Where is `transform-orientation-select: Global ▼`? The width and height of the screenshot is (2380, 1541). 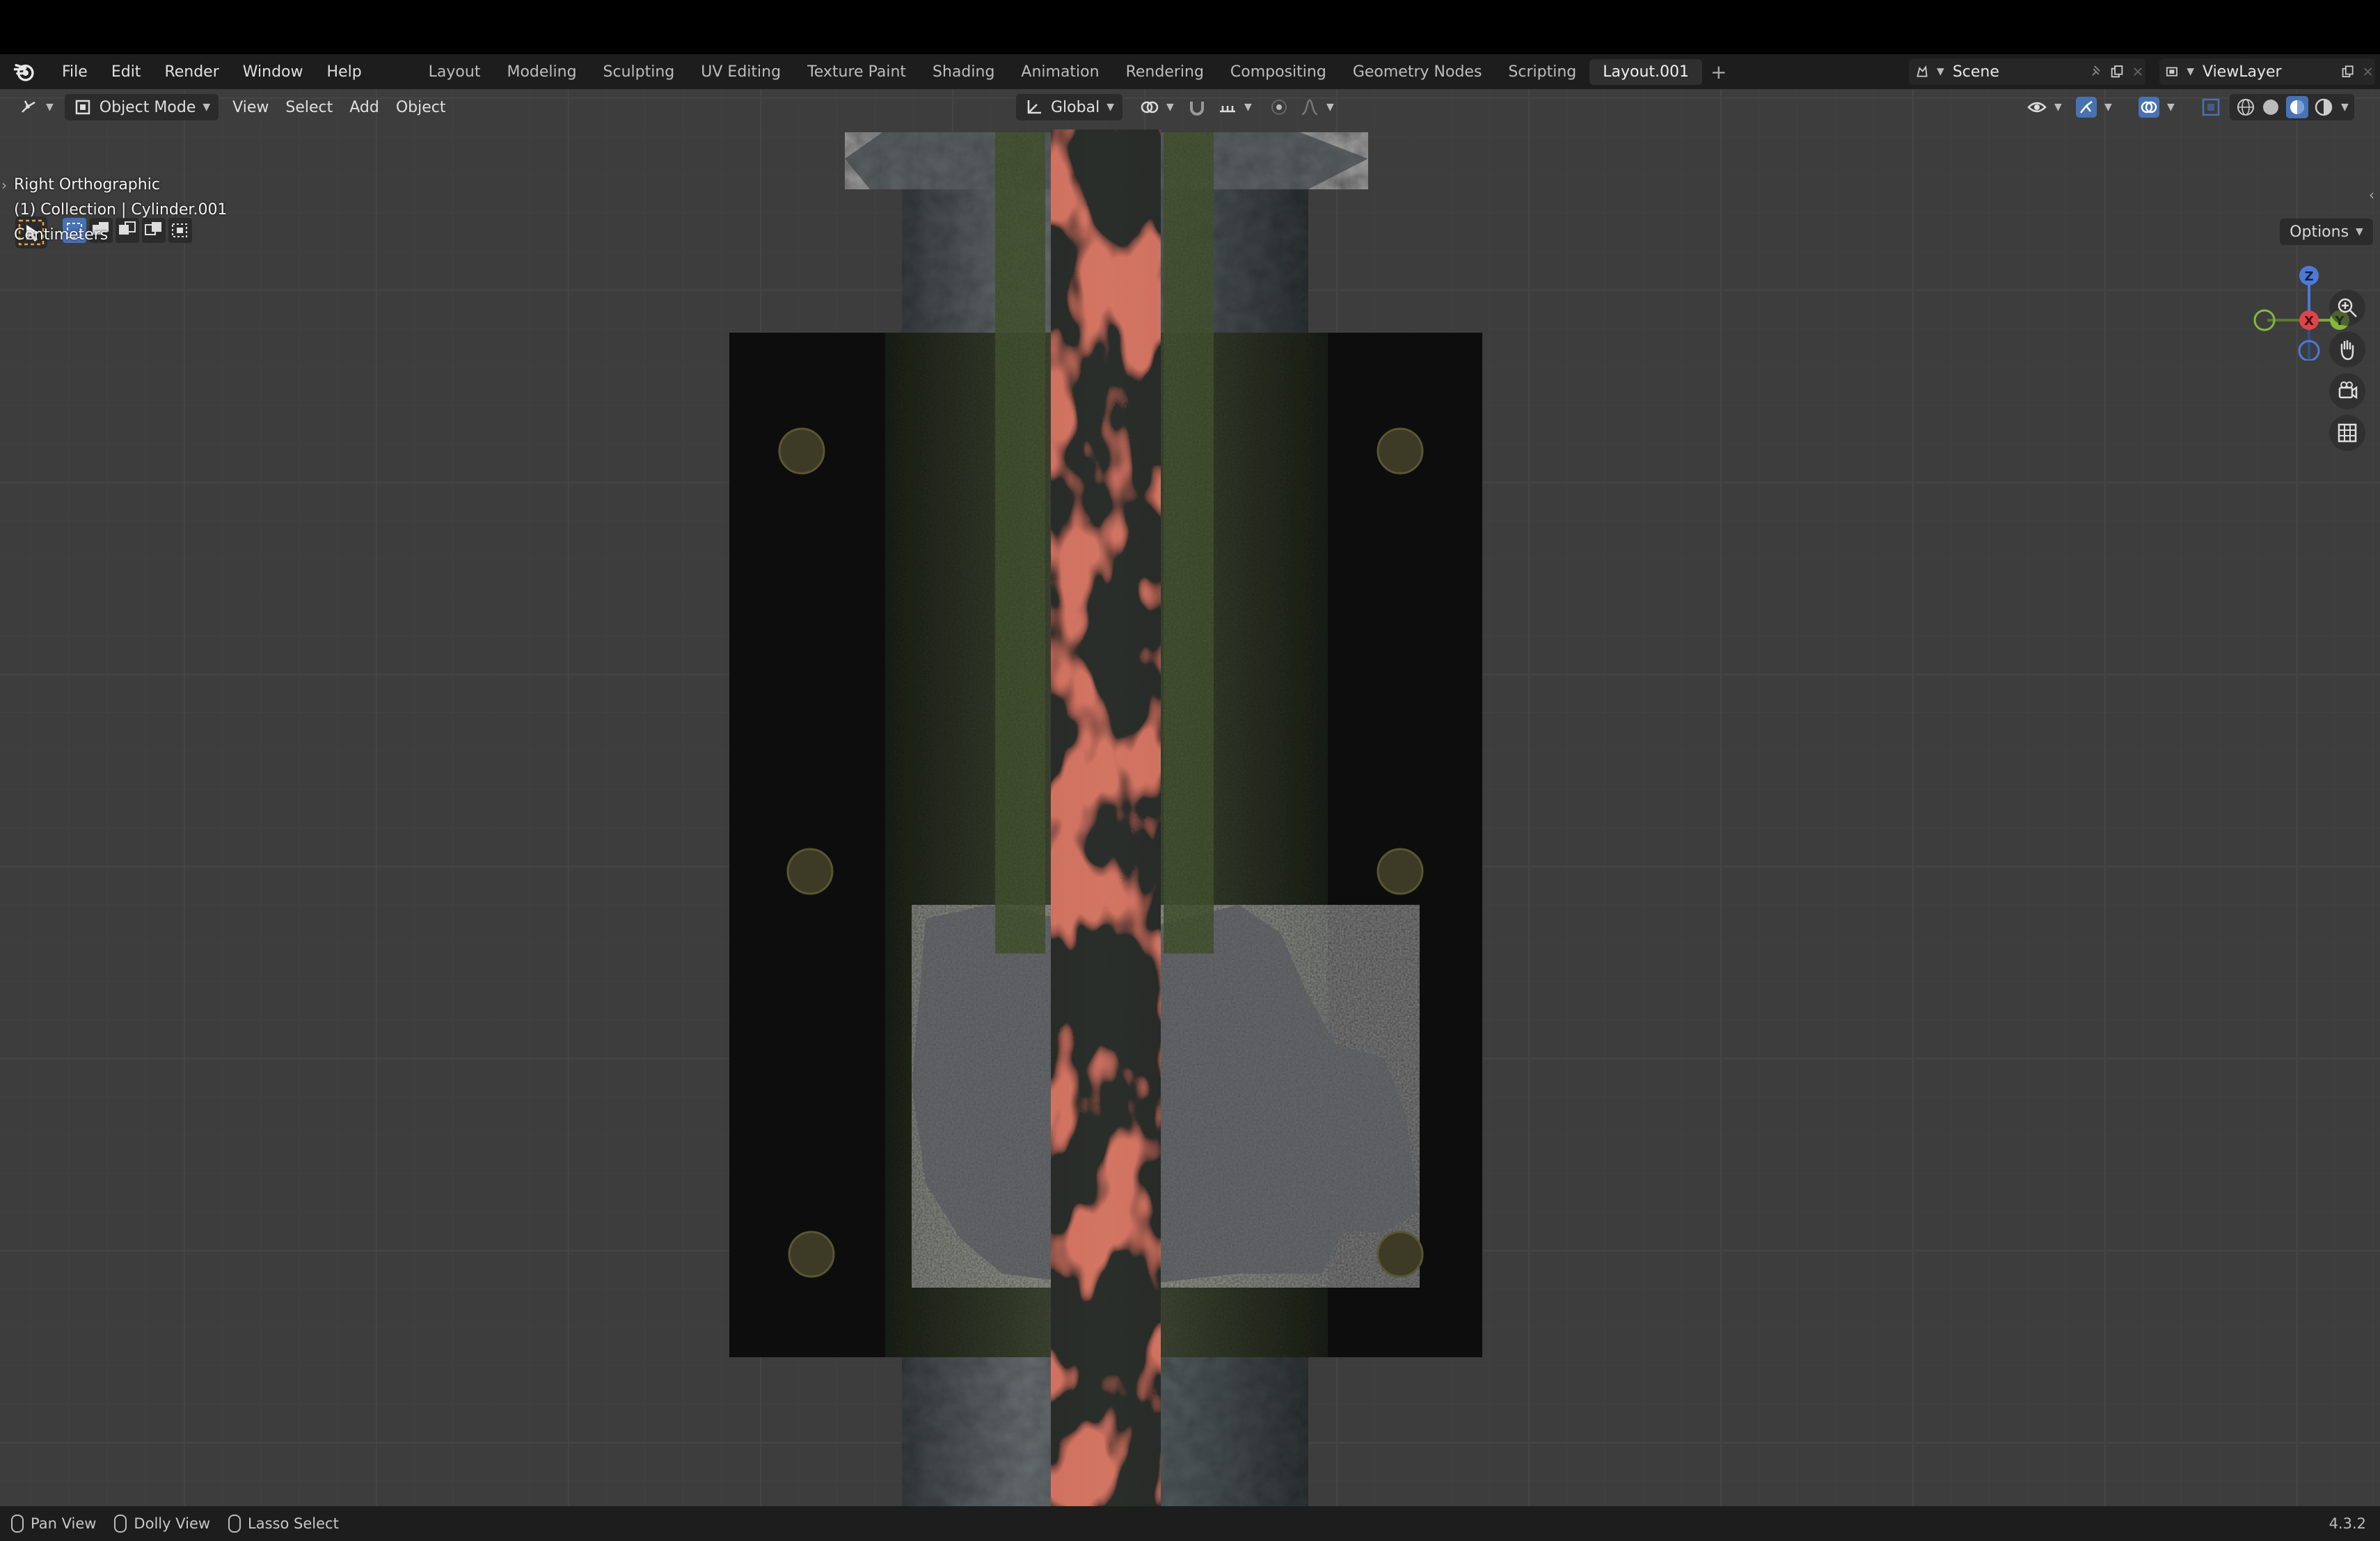 transform-orientation-select: Global ▼ is located at coordinates (1069, 107).